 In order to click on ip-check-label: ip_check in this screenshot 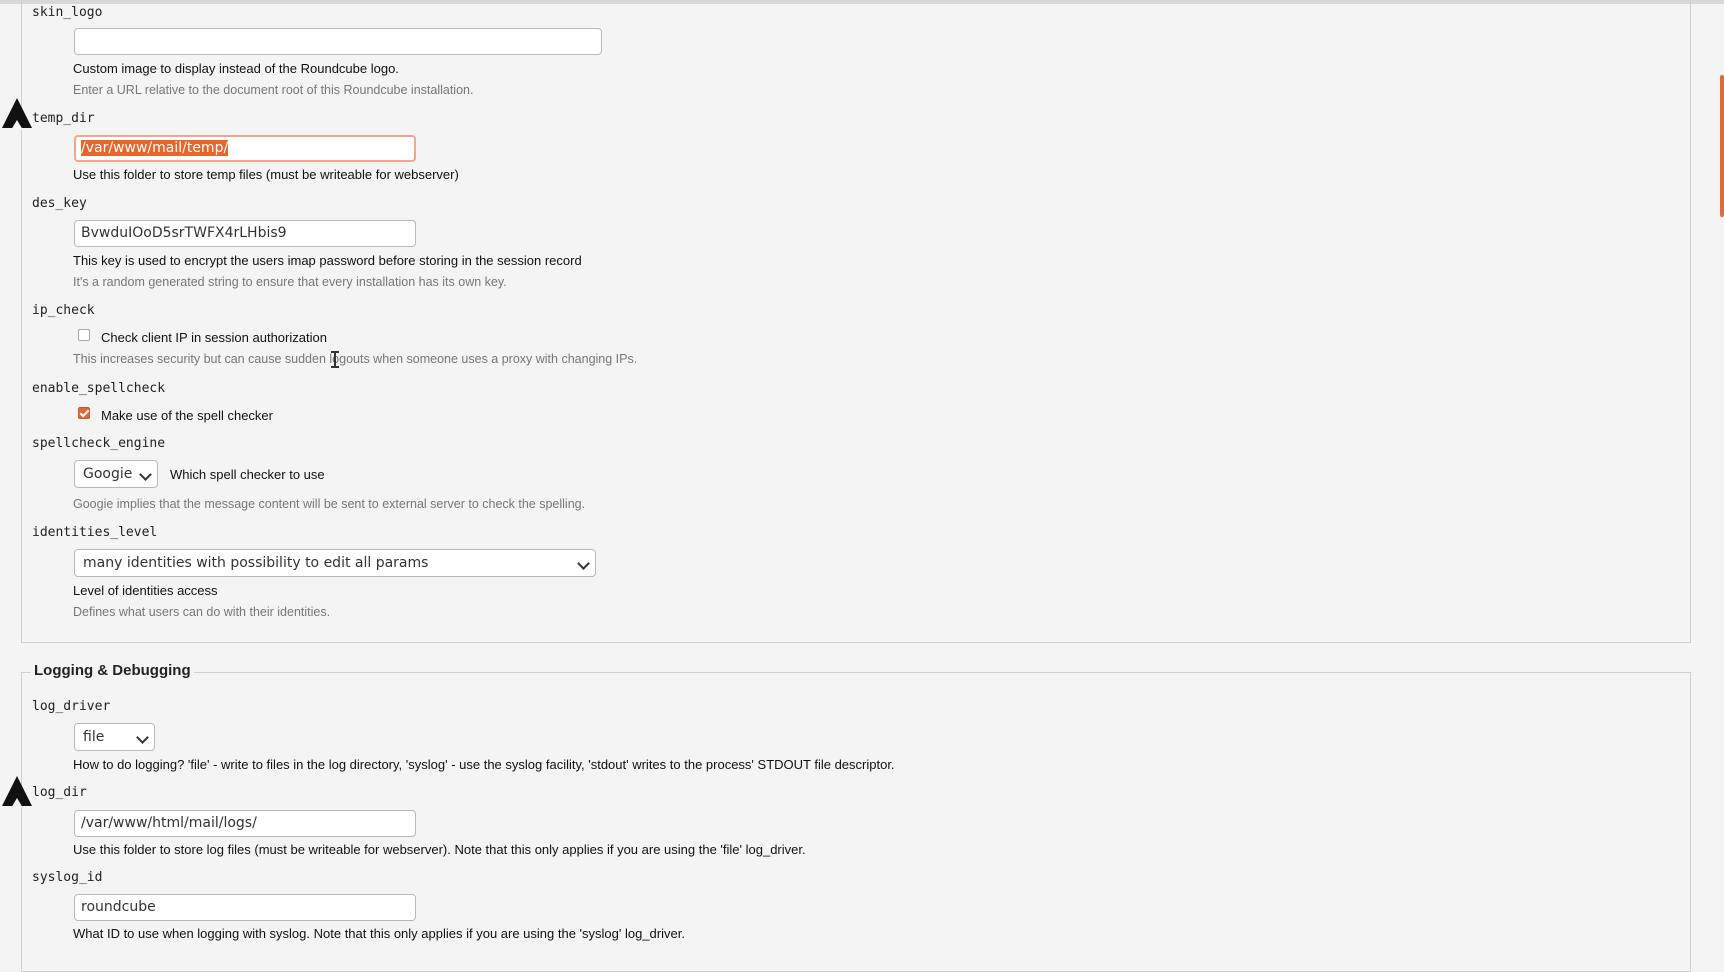, I will do `click(63, 310)`.